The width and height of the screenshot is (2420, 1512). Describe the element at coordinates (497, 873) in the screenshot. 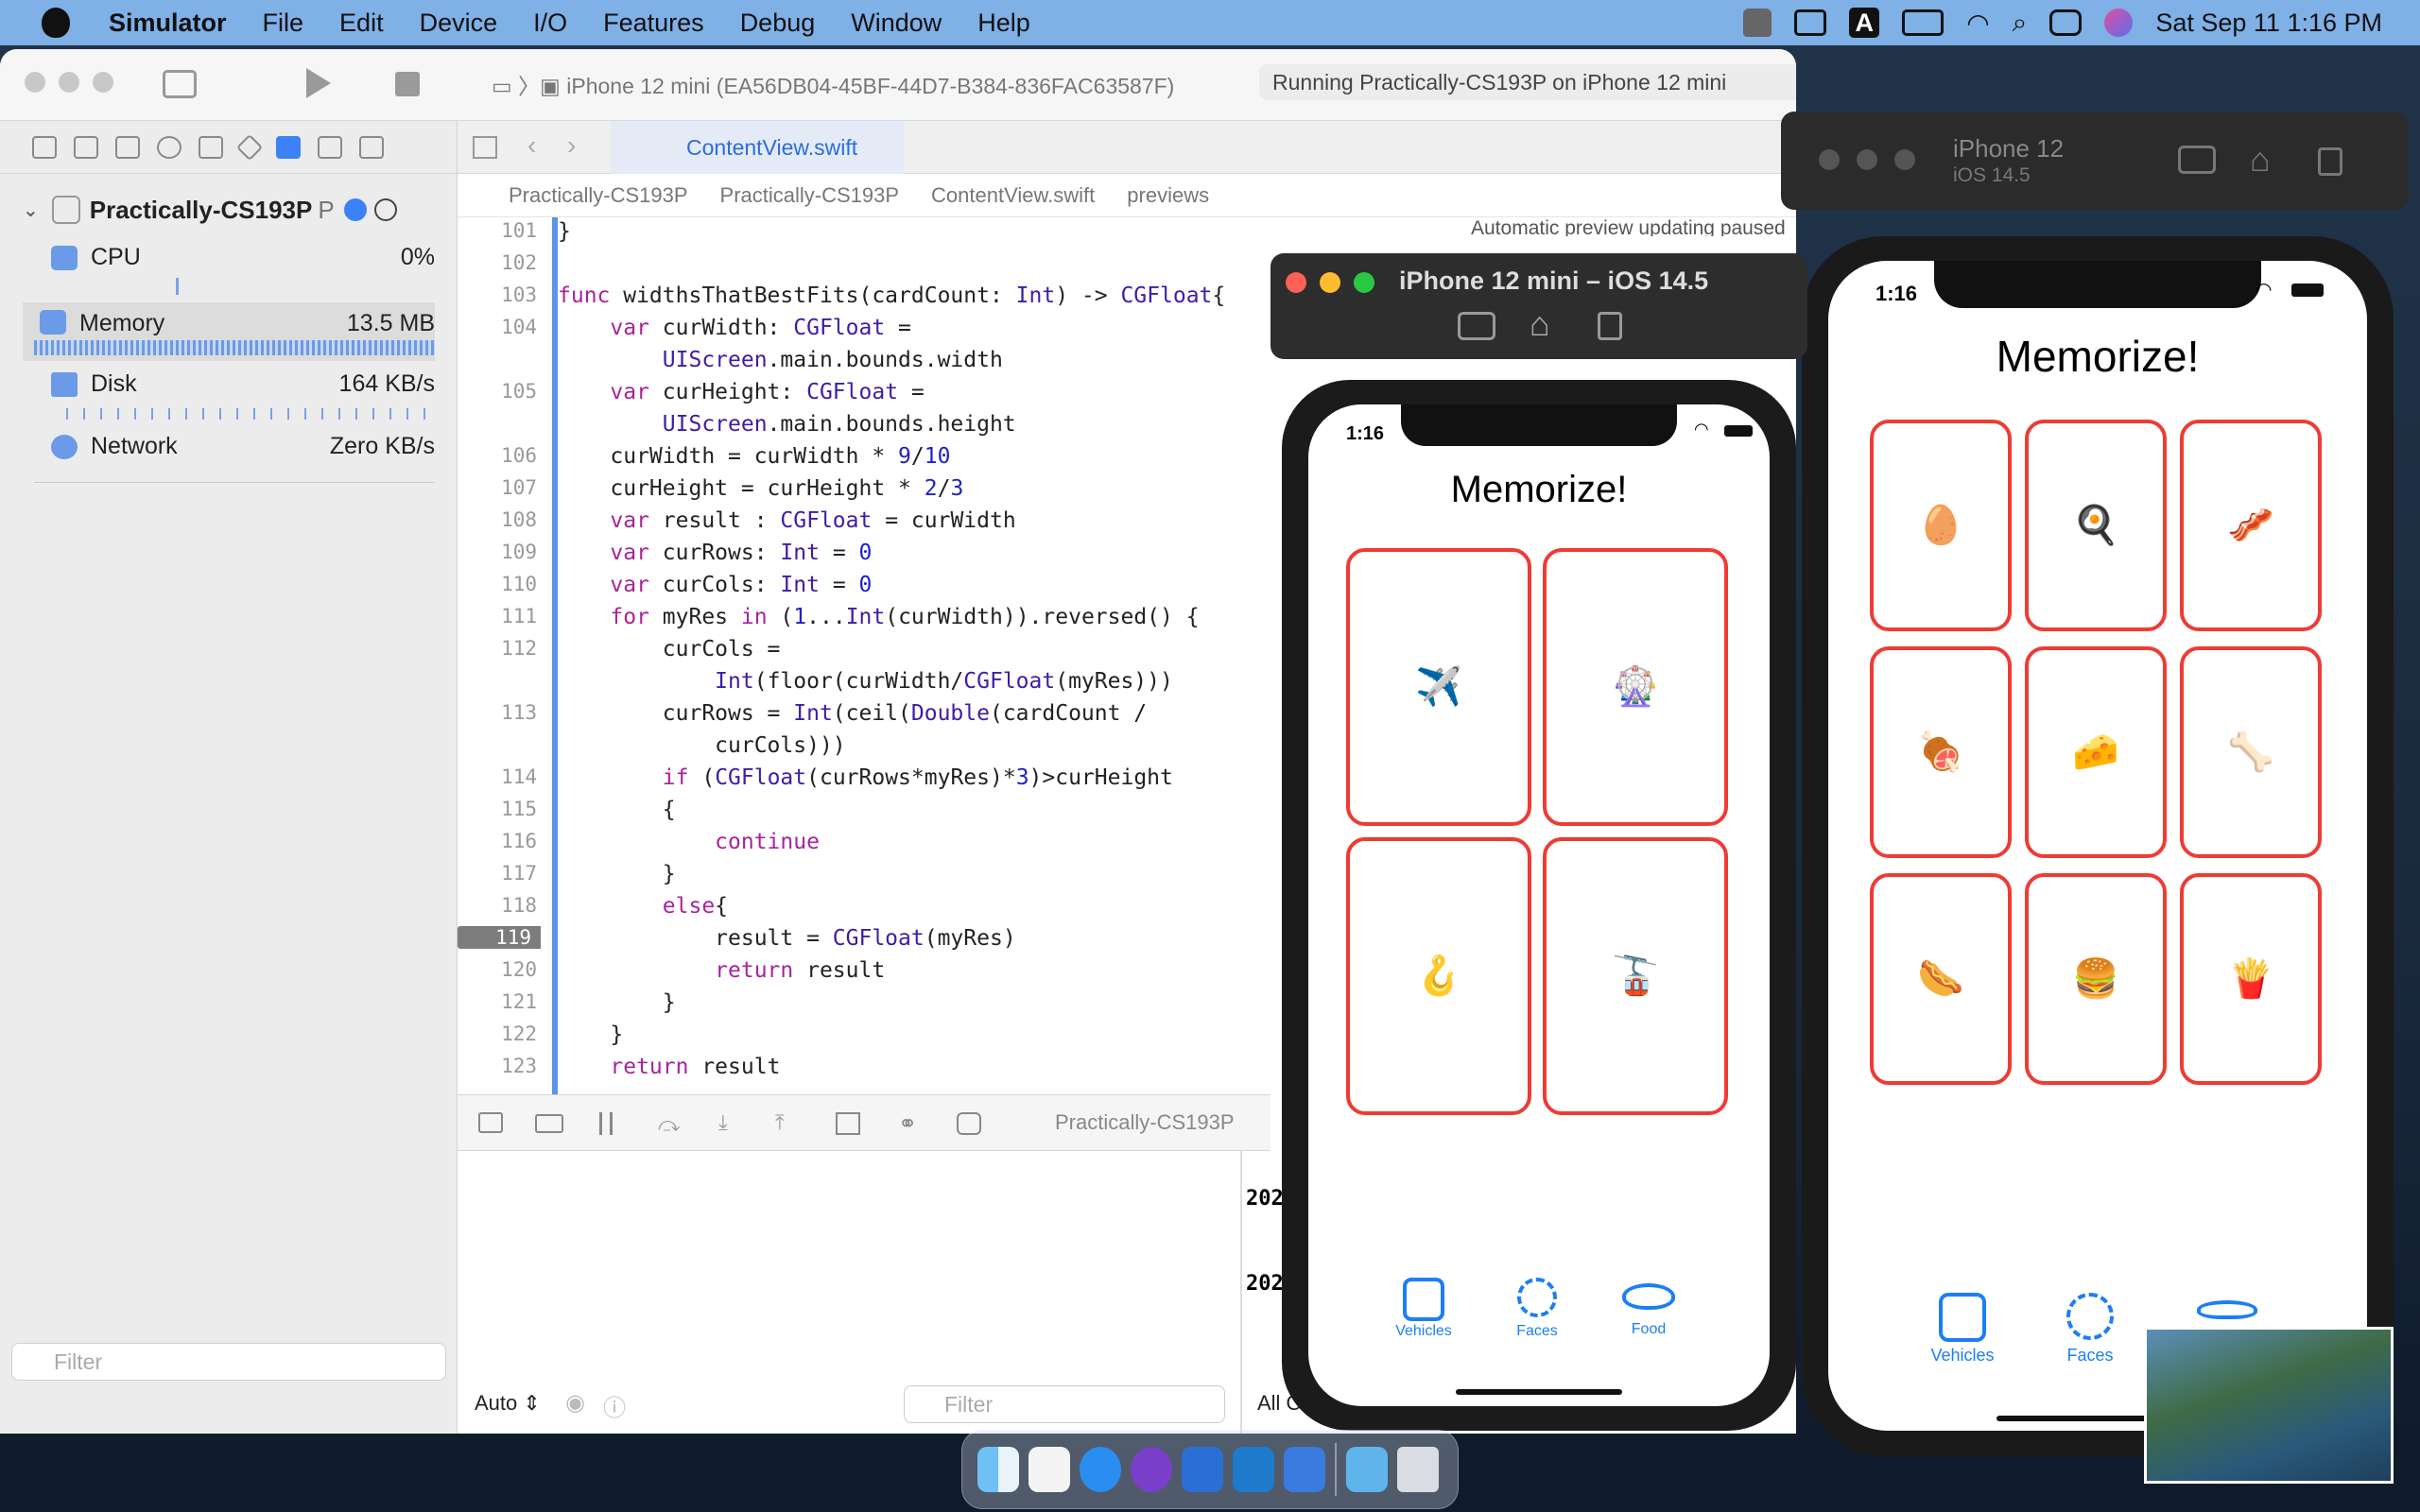

I see `line-number: 117` at that location.